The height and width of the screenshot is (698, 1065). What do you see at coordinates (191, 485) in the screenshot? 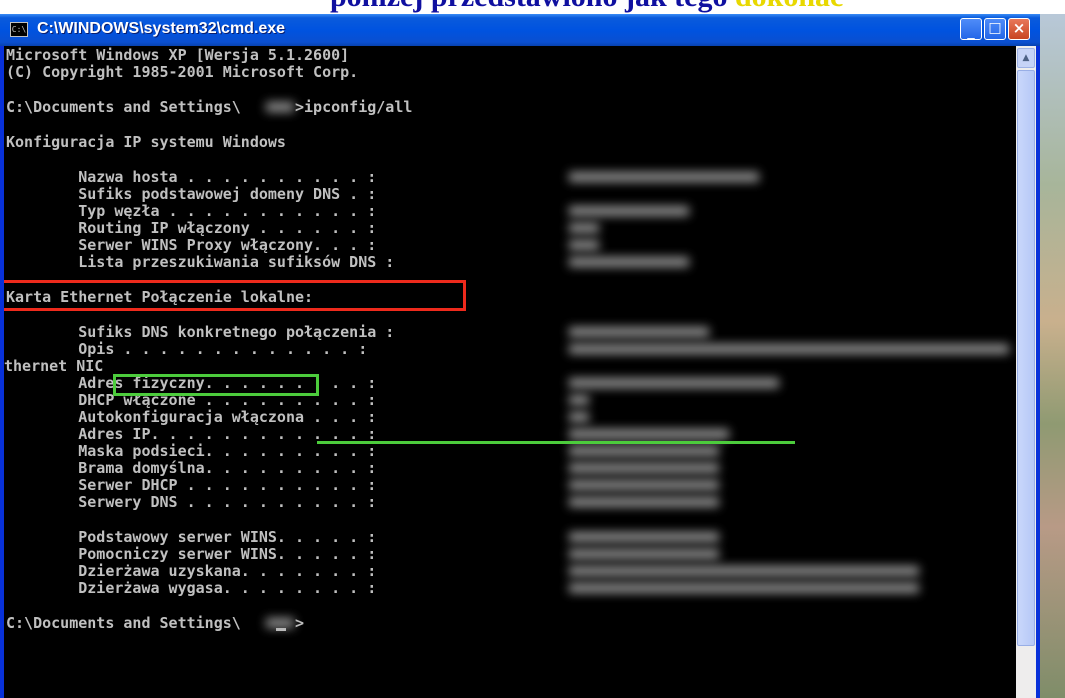
I see `console-line: Serwer DHCP . . . . . . . . . . :` at bounding box center [191, 485].